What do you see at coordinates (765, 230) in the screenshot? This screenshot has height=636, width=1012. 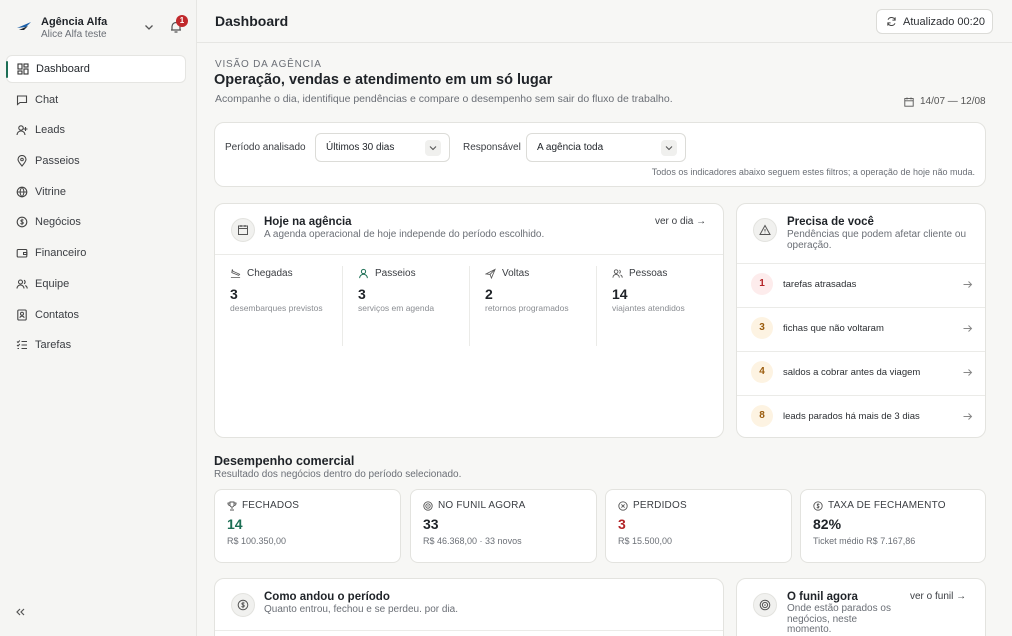 I see `warning-icon` at bounding box center [765, 230].